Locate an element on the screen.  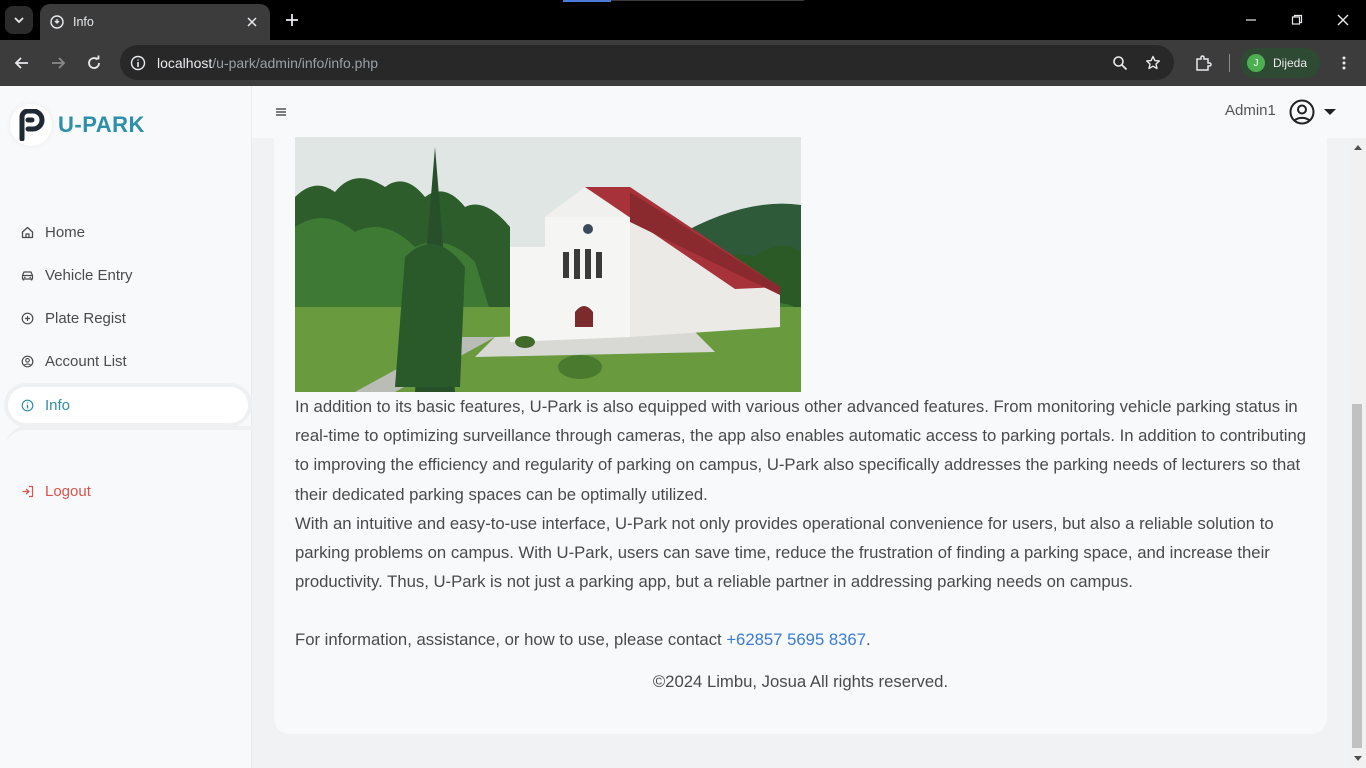
reload-icon is located at coordinates (94, 62).